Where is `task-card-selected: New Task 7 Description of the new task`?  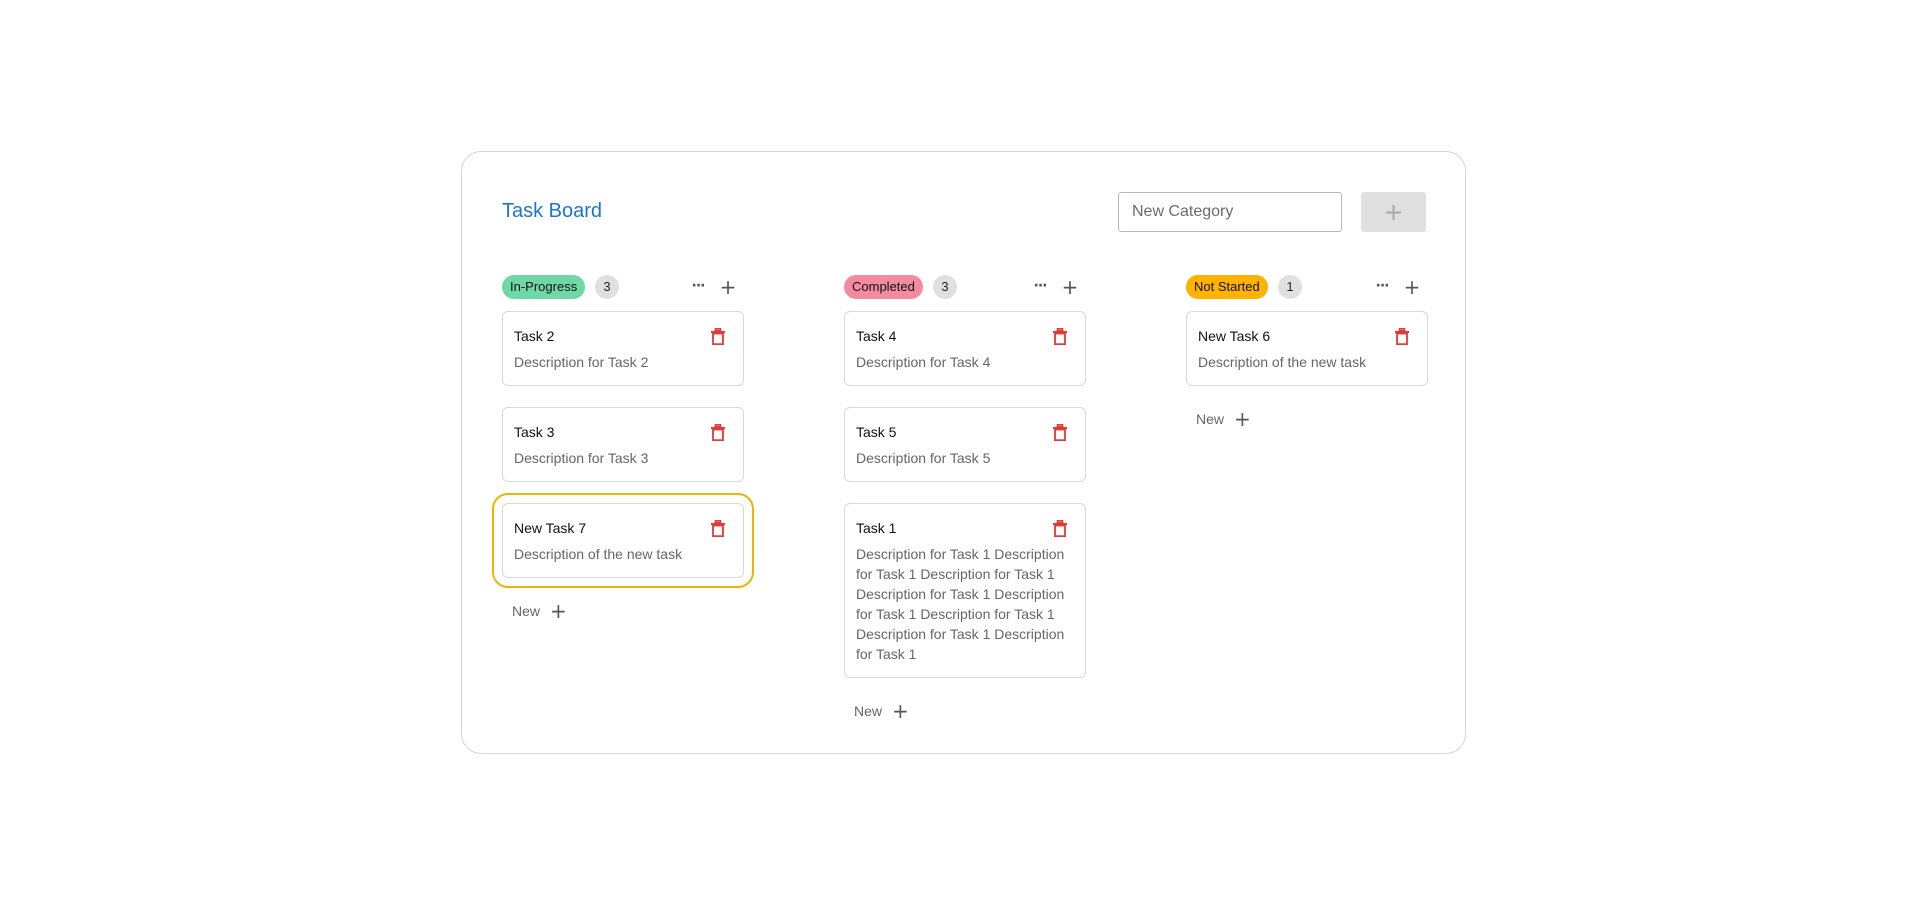
task-card-selected: New Task 7 Description of the new task is located at coordinates (623, 540).